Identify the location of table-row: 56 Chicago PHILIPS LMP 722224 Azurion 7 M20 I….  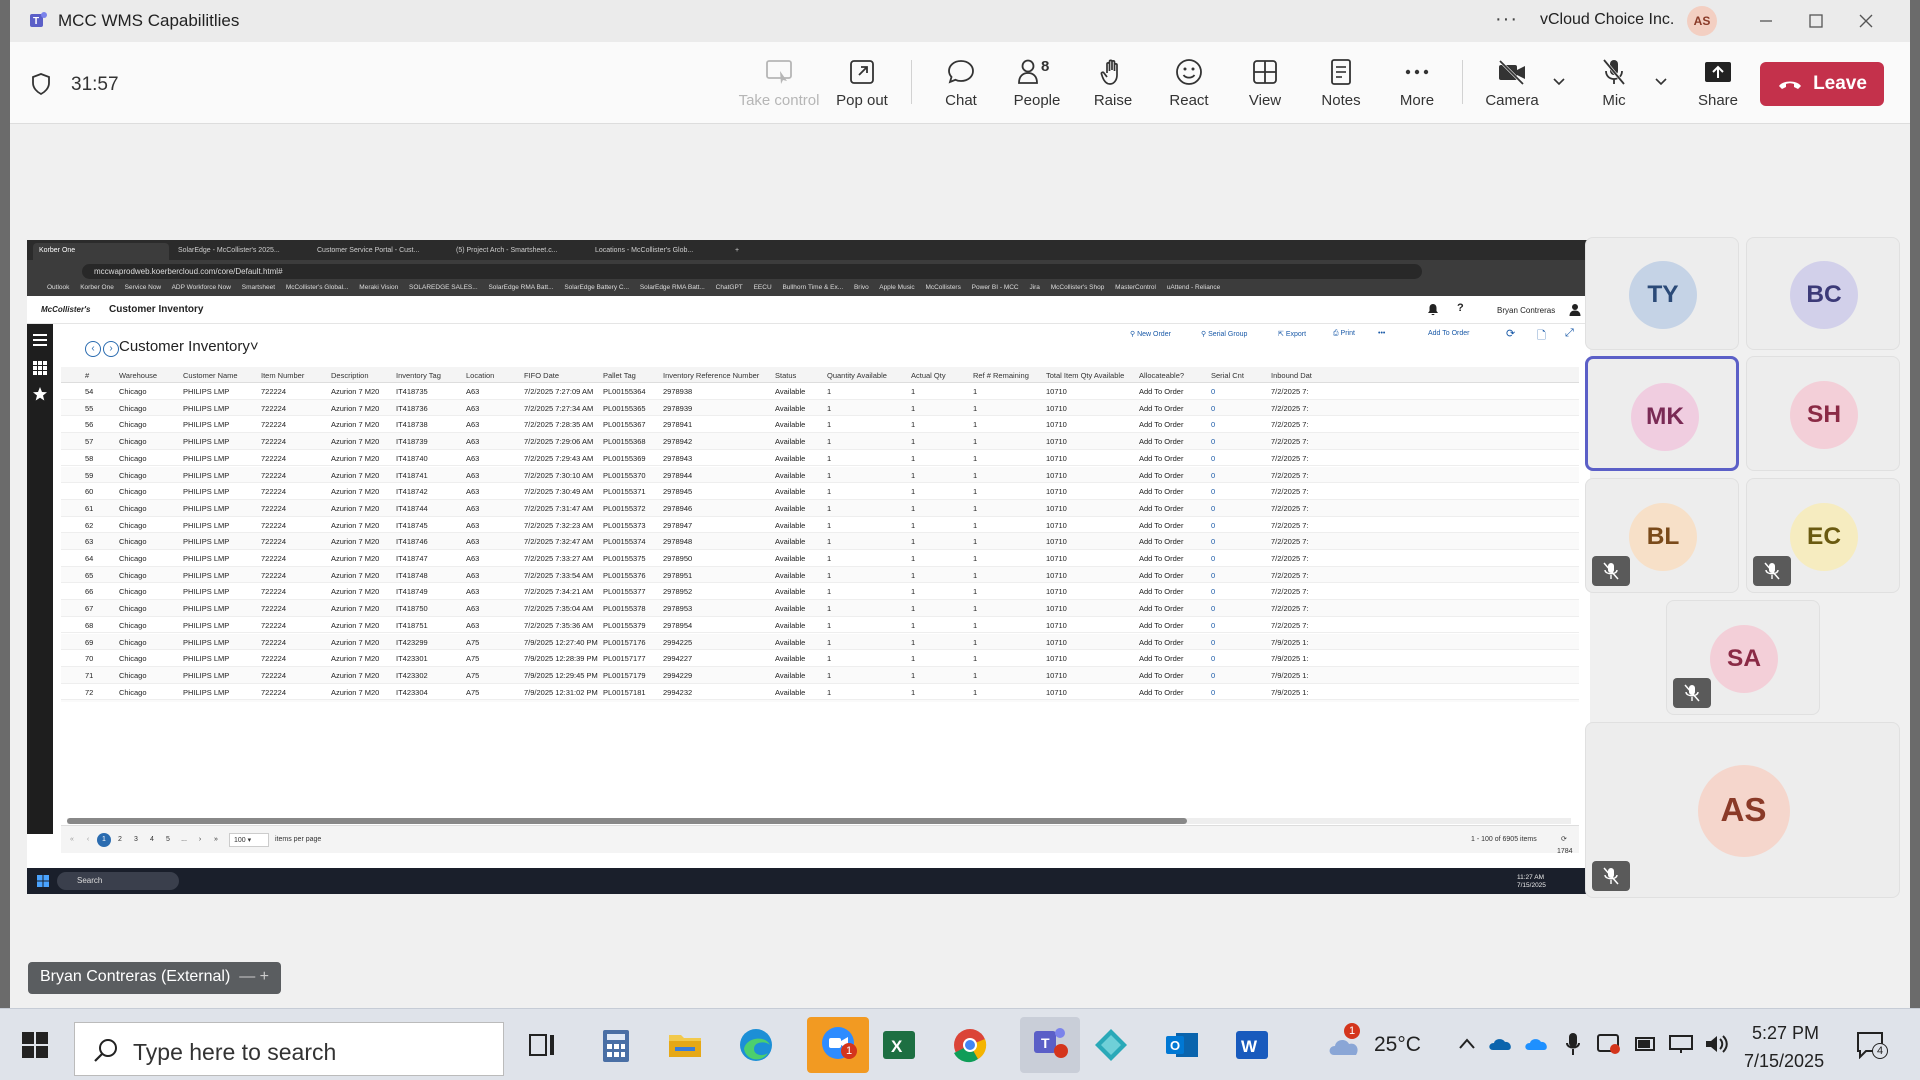
(820, 425).